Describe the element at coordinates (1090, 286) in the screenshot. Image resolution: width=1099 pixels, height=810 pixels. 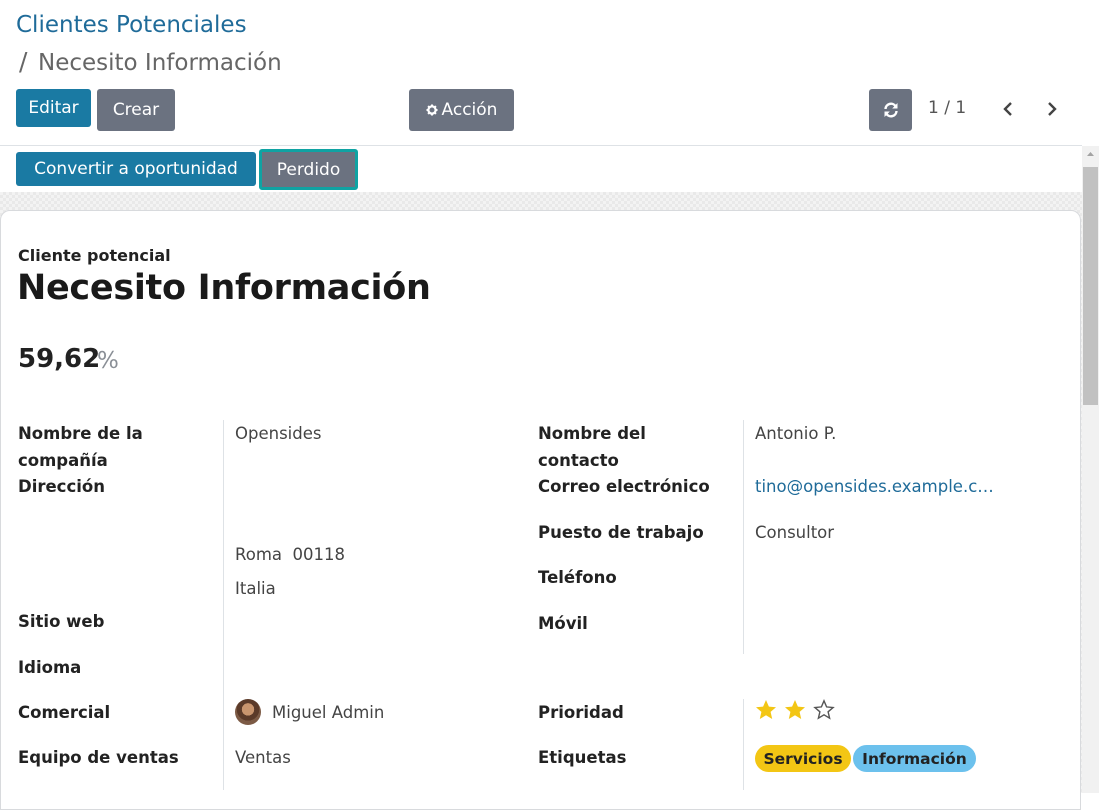
I see `scrollbar-thumb` at that location.